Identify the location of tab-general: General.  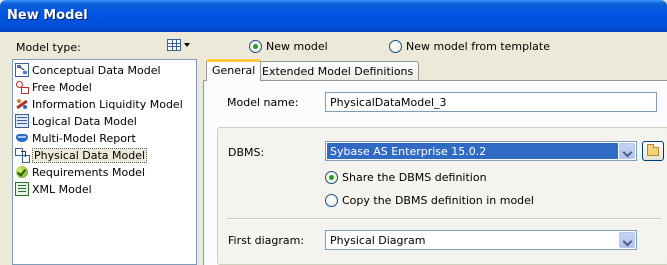
(234, 70).